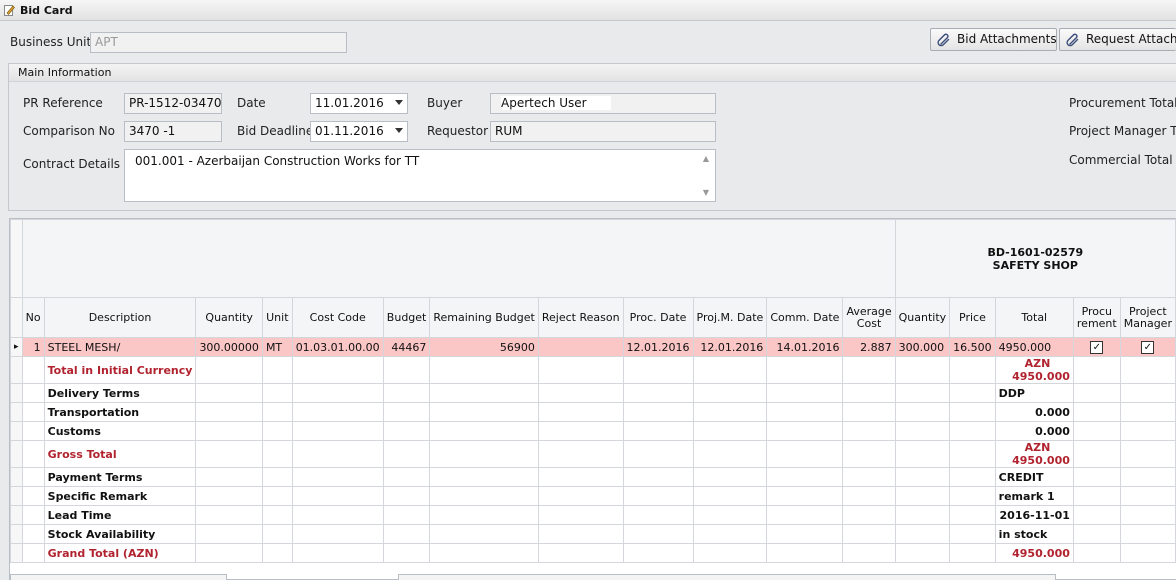 The image size is (1176, 580). What do you see at coordinates (805, 317) in the screenshot?
I see `col-header-comm-date: Comm. Date` at bounding box center [805, 317].